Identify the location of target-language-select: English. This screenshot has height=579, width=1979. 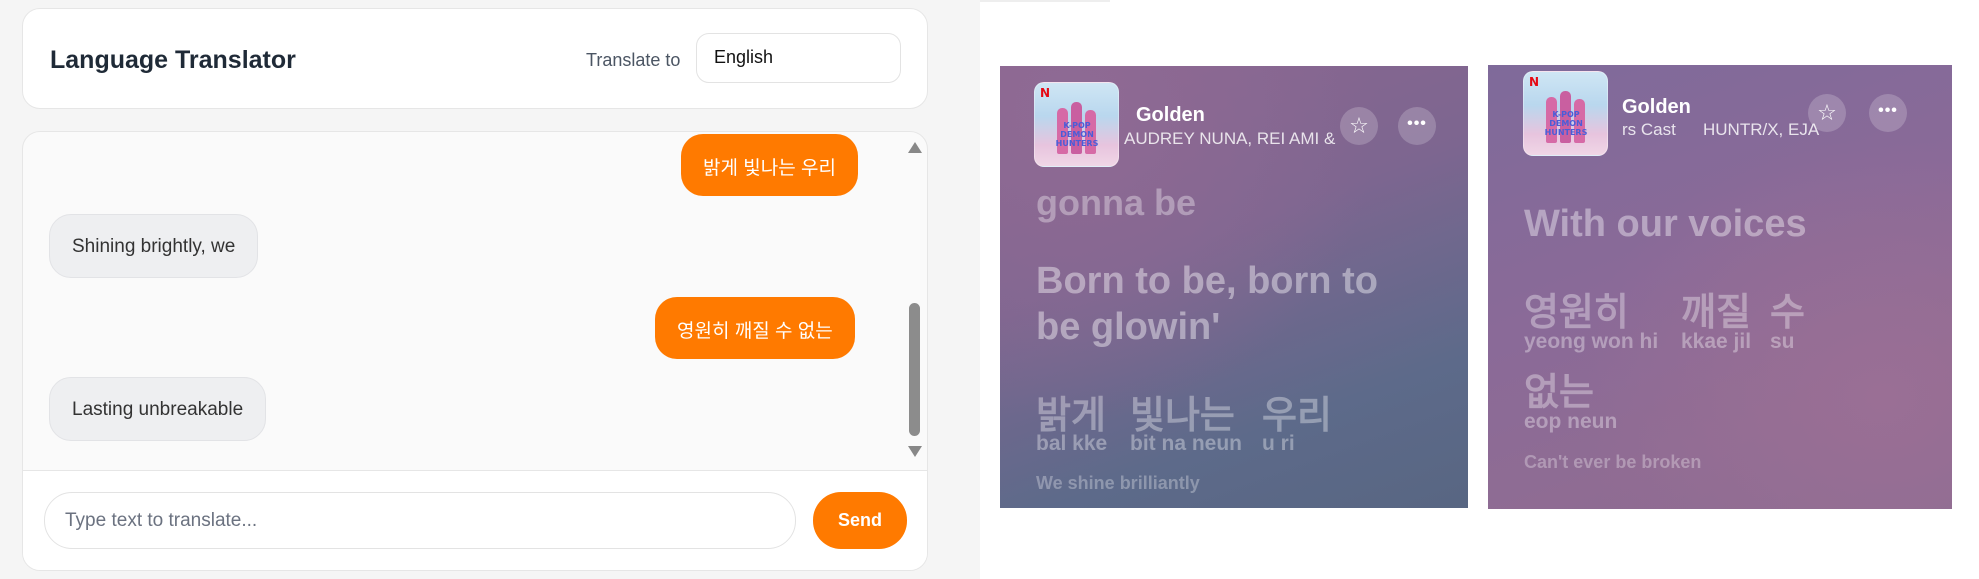
(798, 58).